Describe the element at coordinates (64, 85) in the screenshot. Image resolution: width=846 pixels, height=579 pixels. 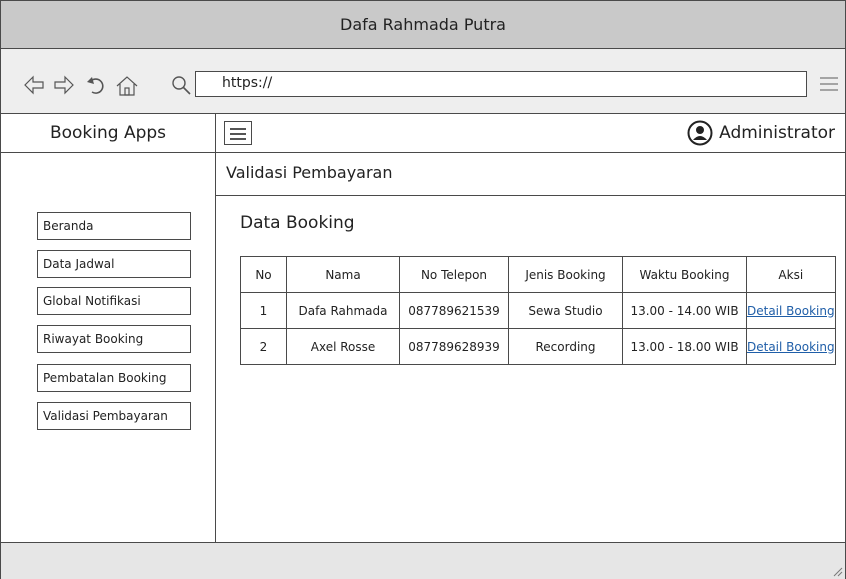
I see `arrow-right-icon` at that location.